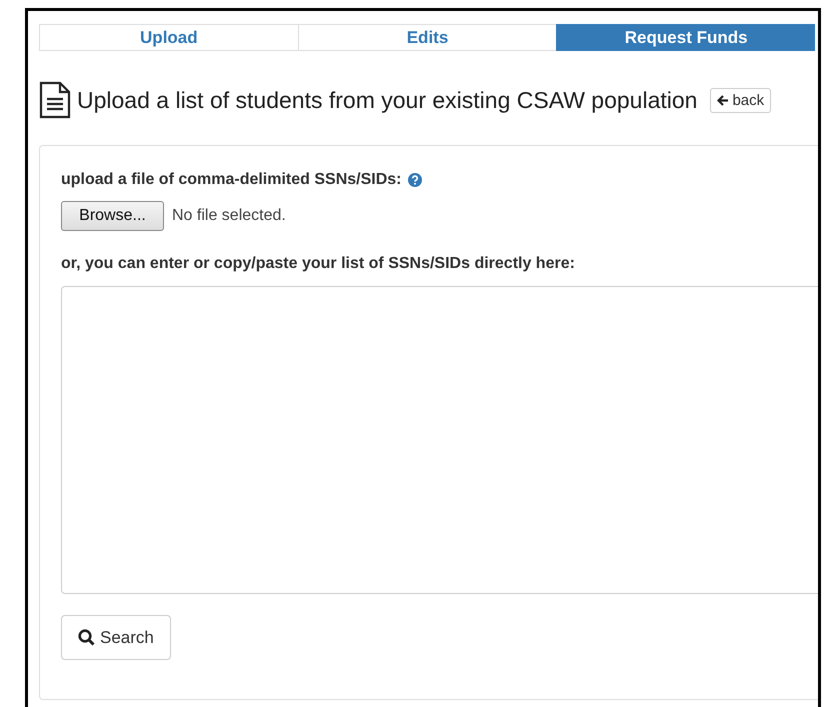 The width and height of the screenshot is (834, 707). Describe the element at coordinates (387, 100) in the screenshot. I see `page-title: Upload a list of students from your existing CSAW population` at that location.